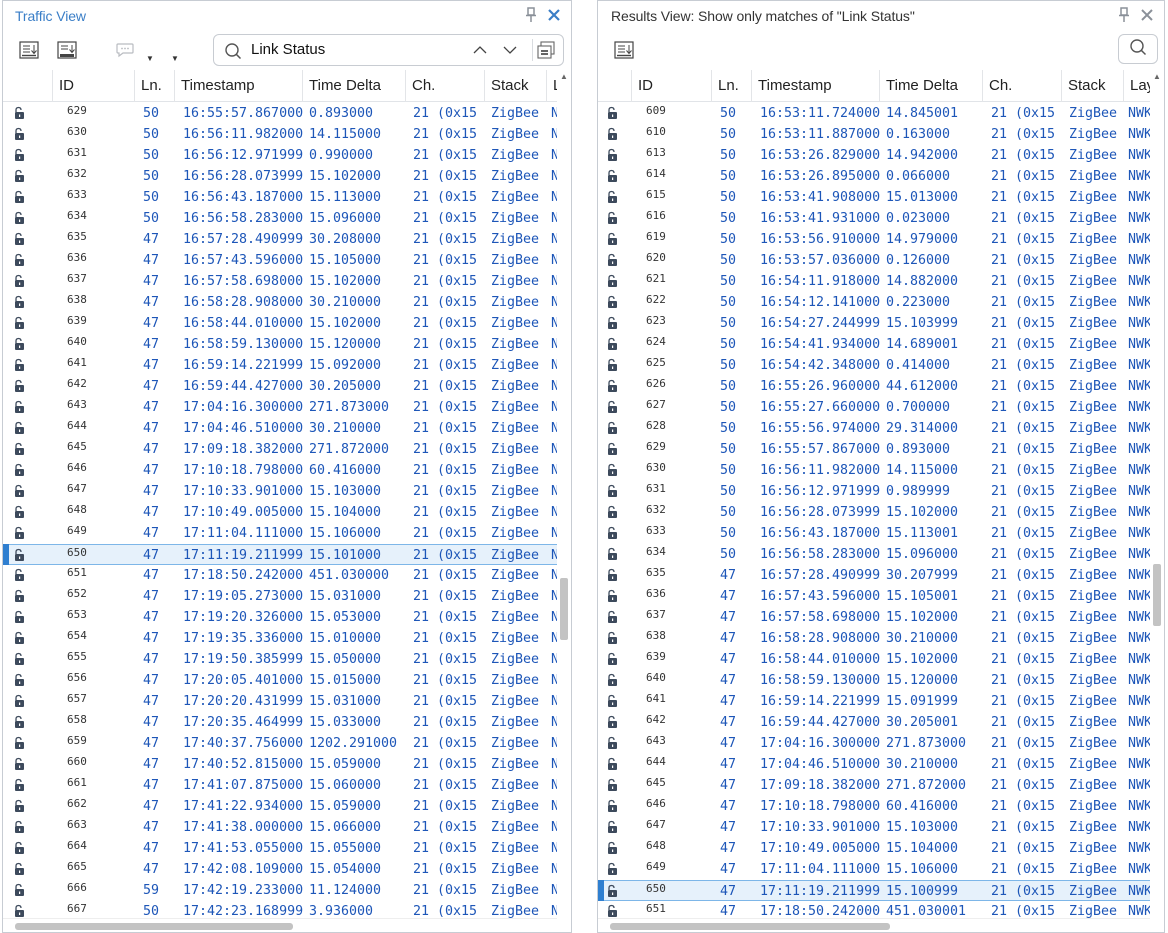 Image resolution: width=1168 pixels, height=933 pixels. Describe the element at coordinates (125, 50) in the screenshot. I see `comment-icon` at that location.